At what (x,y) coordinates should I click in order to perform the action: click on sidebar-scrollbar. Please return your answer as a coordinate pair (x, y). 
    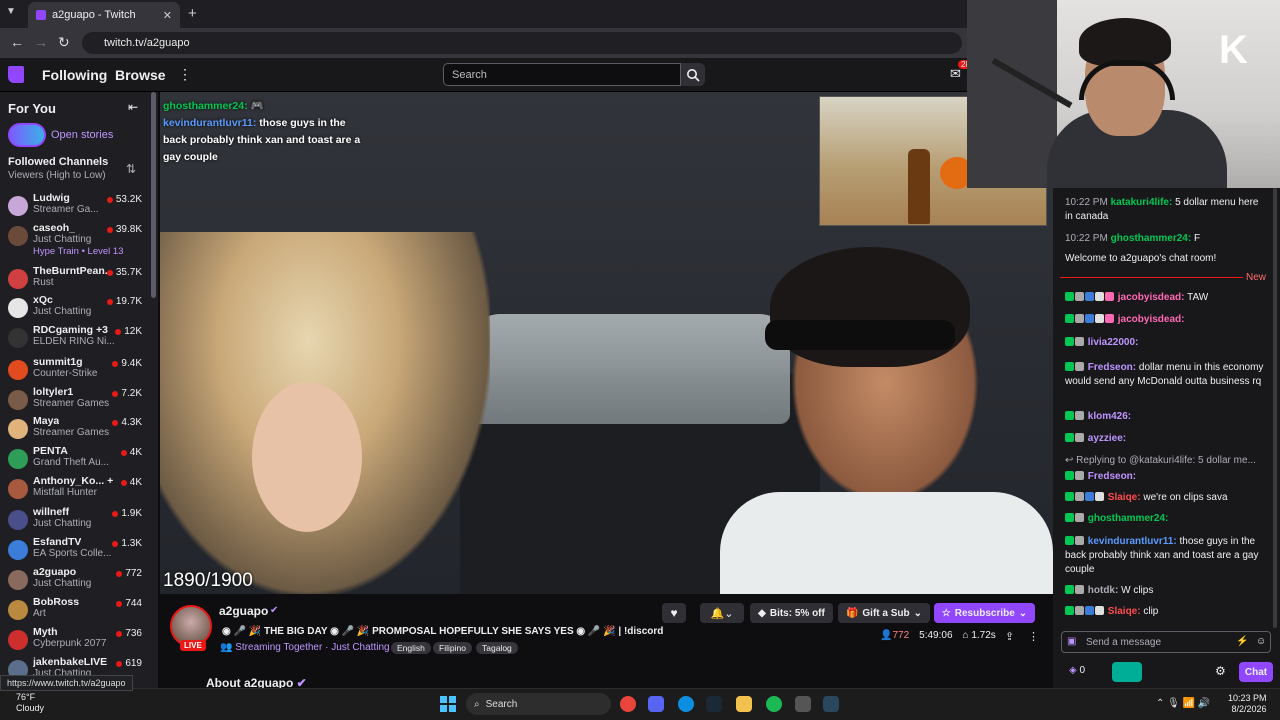
    Looking at the image, I should click on (153, 195).